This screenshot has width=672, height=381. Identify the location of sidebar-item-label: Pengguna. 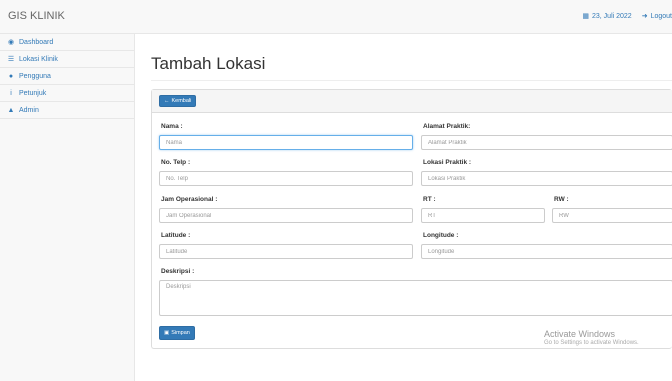
(35, 76).